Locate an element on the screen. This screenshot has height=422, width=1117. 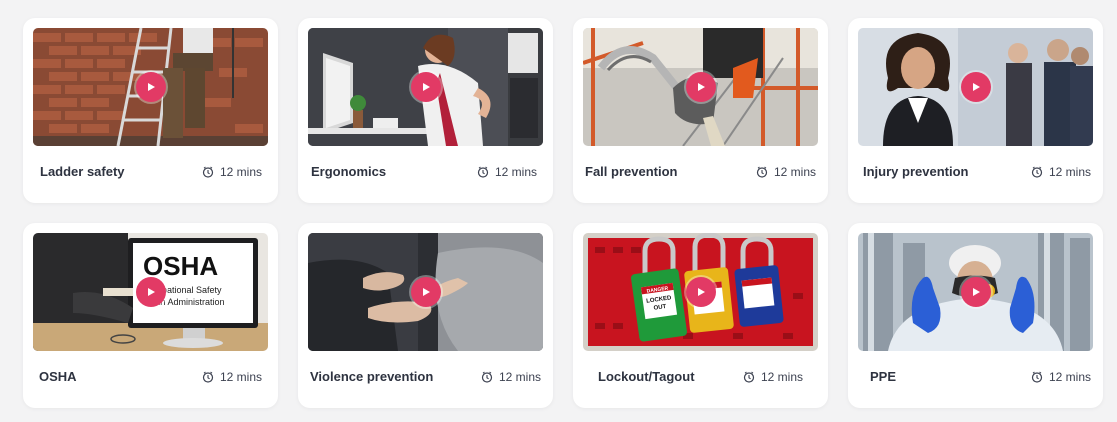
course-card-fall-prevention: Fall prevention 12 mins is located at coordinates (700, 110).